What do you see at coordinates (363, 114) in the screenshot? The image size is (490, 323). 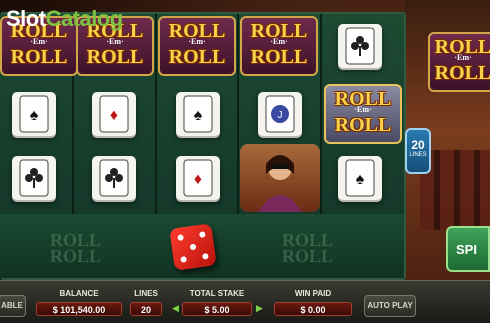 I see `symbol-roll-em-roll-highlighted: ROLL ·Em· ROLL` at bounding box center [363, 114].